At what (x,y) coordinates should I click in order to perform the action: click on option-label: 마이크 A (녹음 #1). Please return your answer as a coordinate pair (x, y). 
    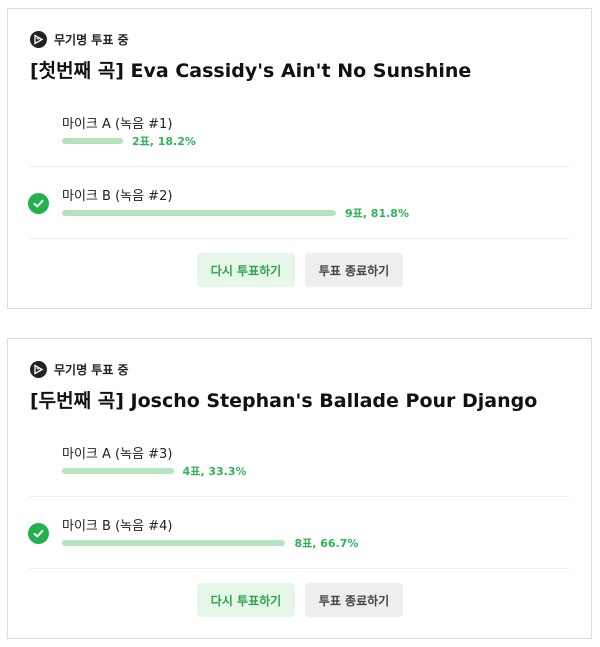
    Looking at the image, I should click on (117, 124).